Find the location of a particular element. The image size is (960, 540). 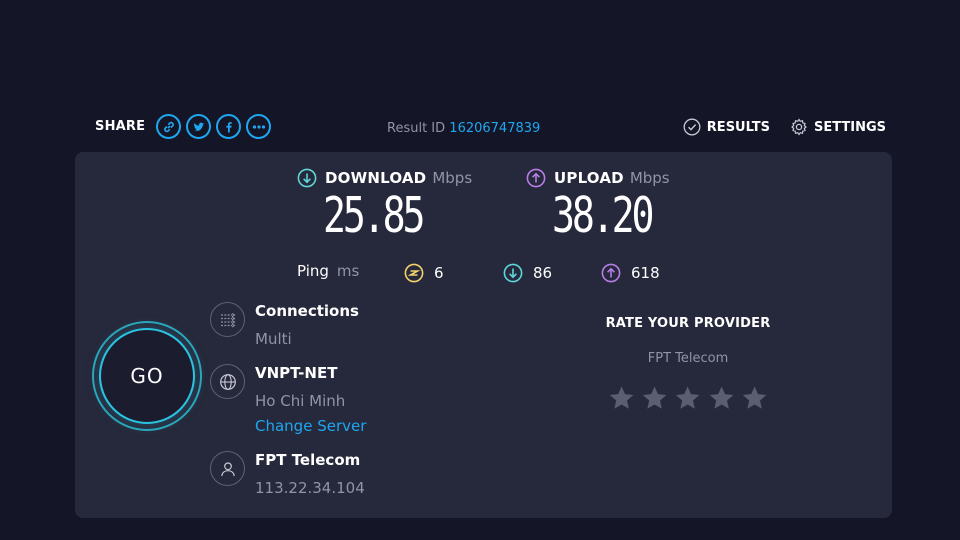

twitter-icon is located at coordinates (199, 126).